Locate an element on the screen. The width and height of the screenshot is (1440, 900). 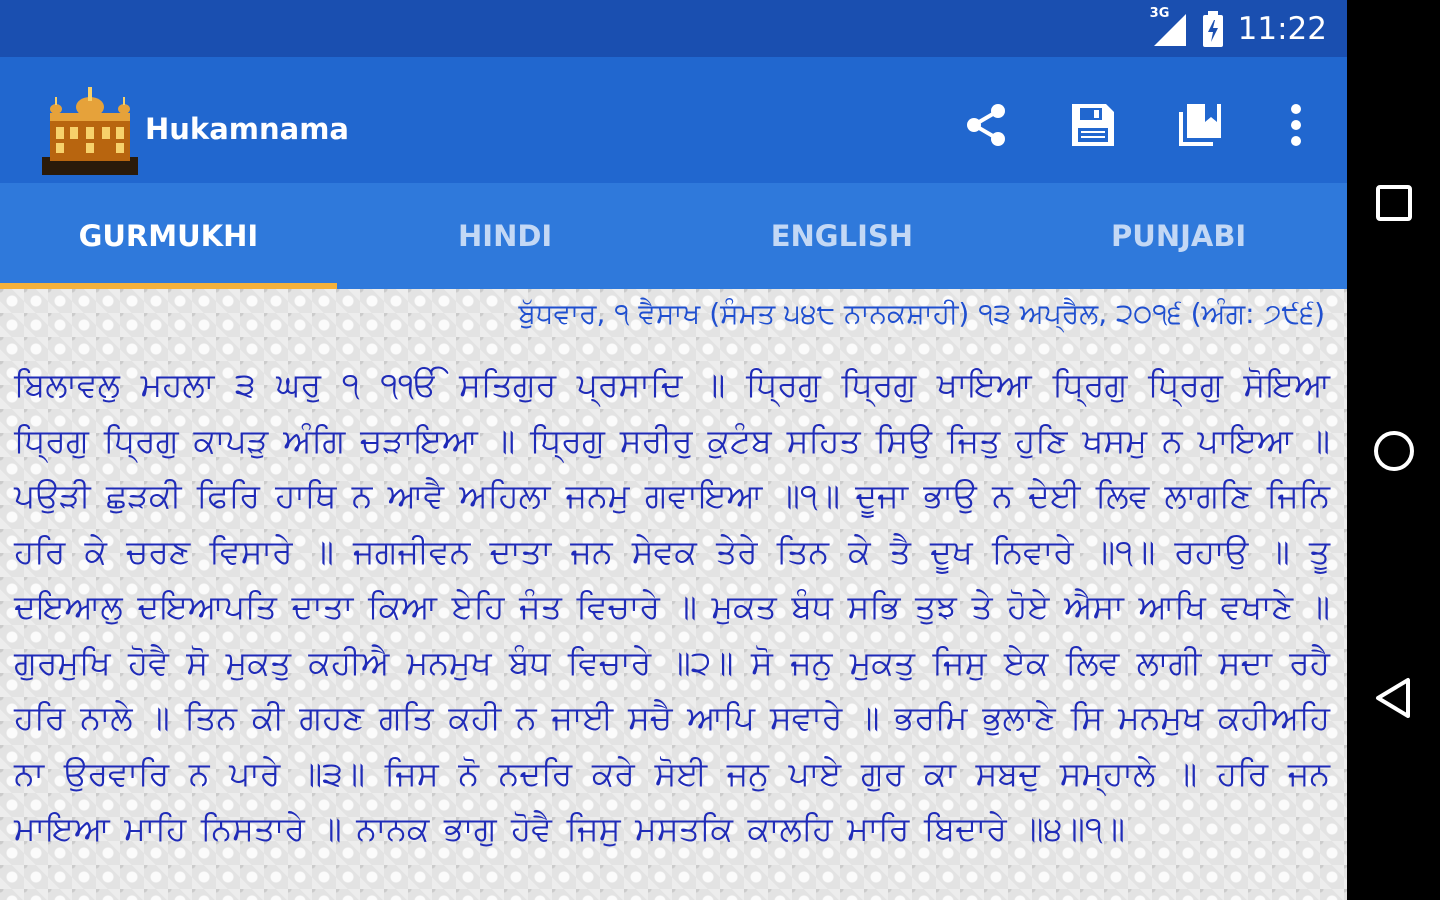
home-button is located at coordinates (1394, 451).